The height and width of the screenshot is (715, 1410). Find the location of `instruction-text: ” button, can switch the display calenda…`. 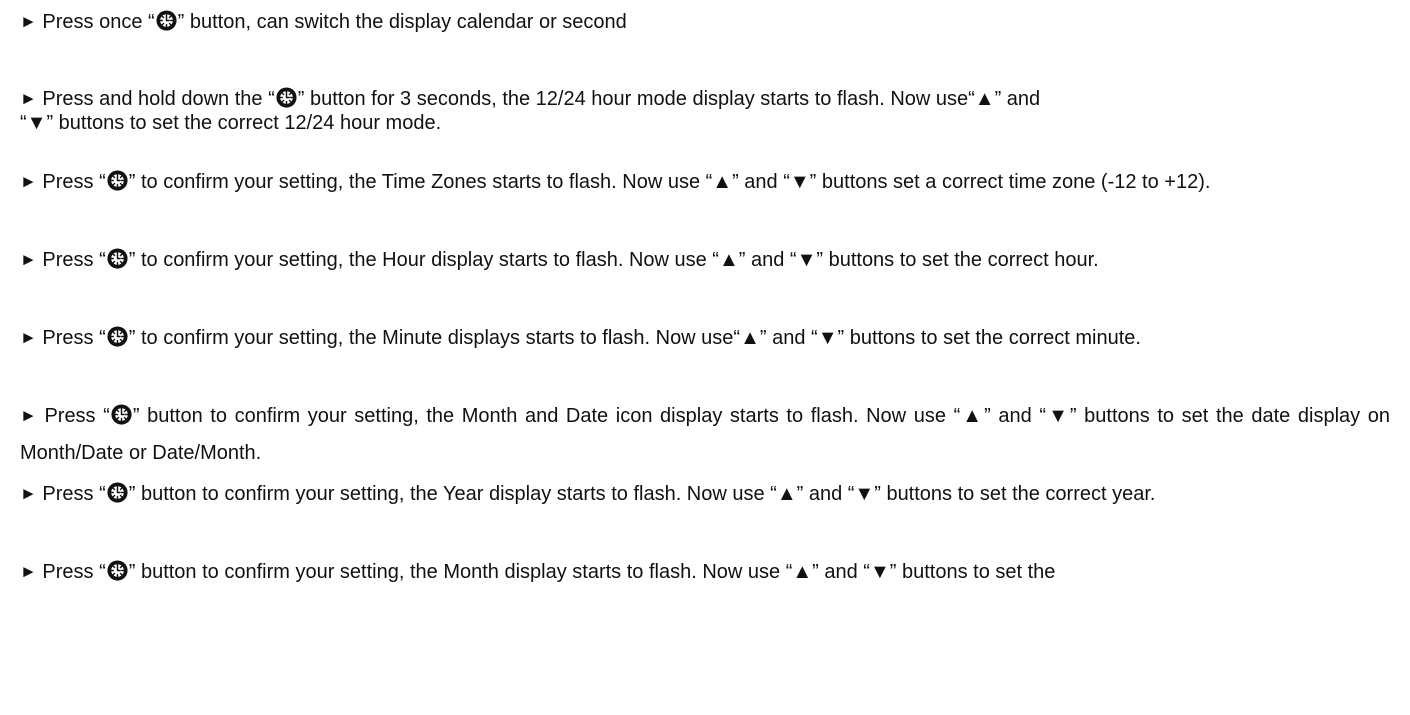

instruction-text: ” button, can switch the display calenda… is located at coordinates (402, 22).